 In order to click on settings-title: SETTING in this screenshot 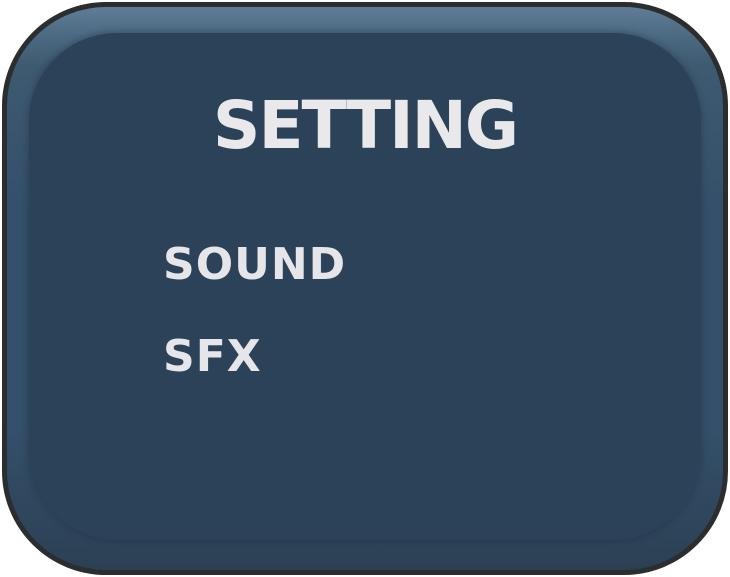, I will do `click(365, 125)`.